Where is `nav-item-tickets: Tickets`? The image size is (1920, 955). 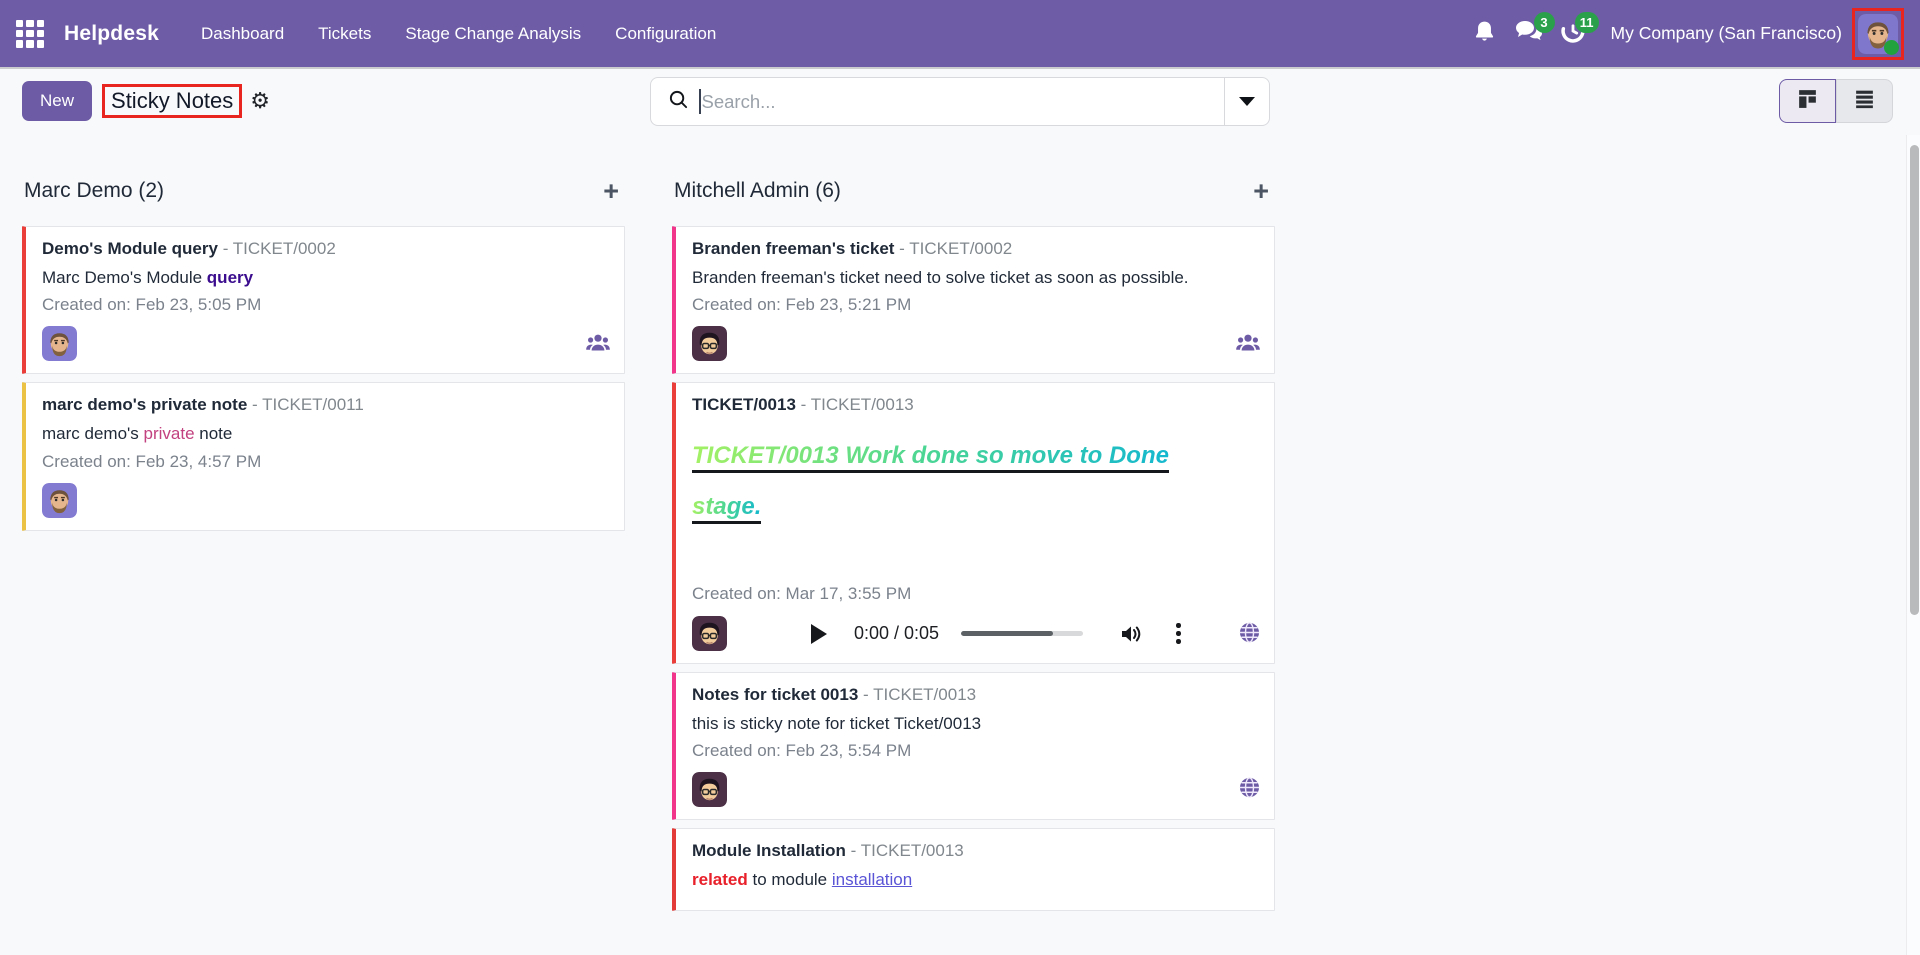 nav-item-tickets: Tickets is located at coordinates (344, 34).